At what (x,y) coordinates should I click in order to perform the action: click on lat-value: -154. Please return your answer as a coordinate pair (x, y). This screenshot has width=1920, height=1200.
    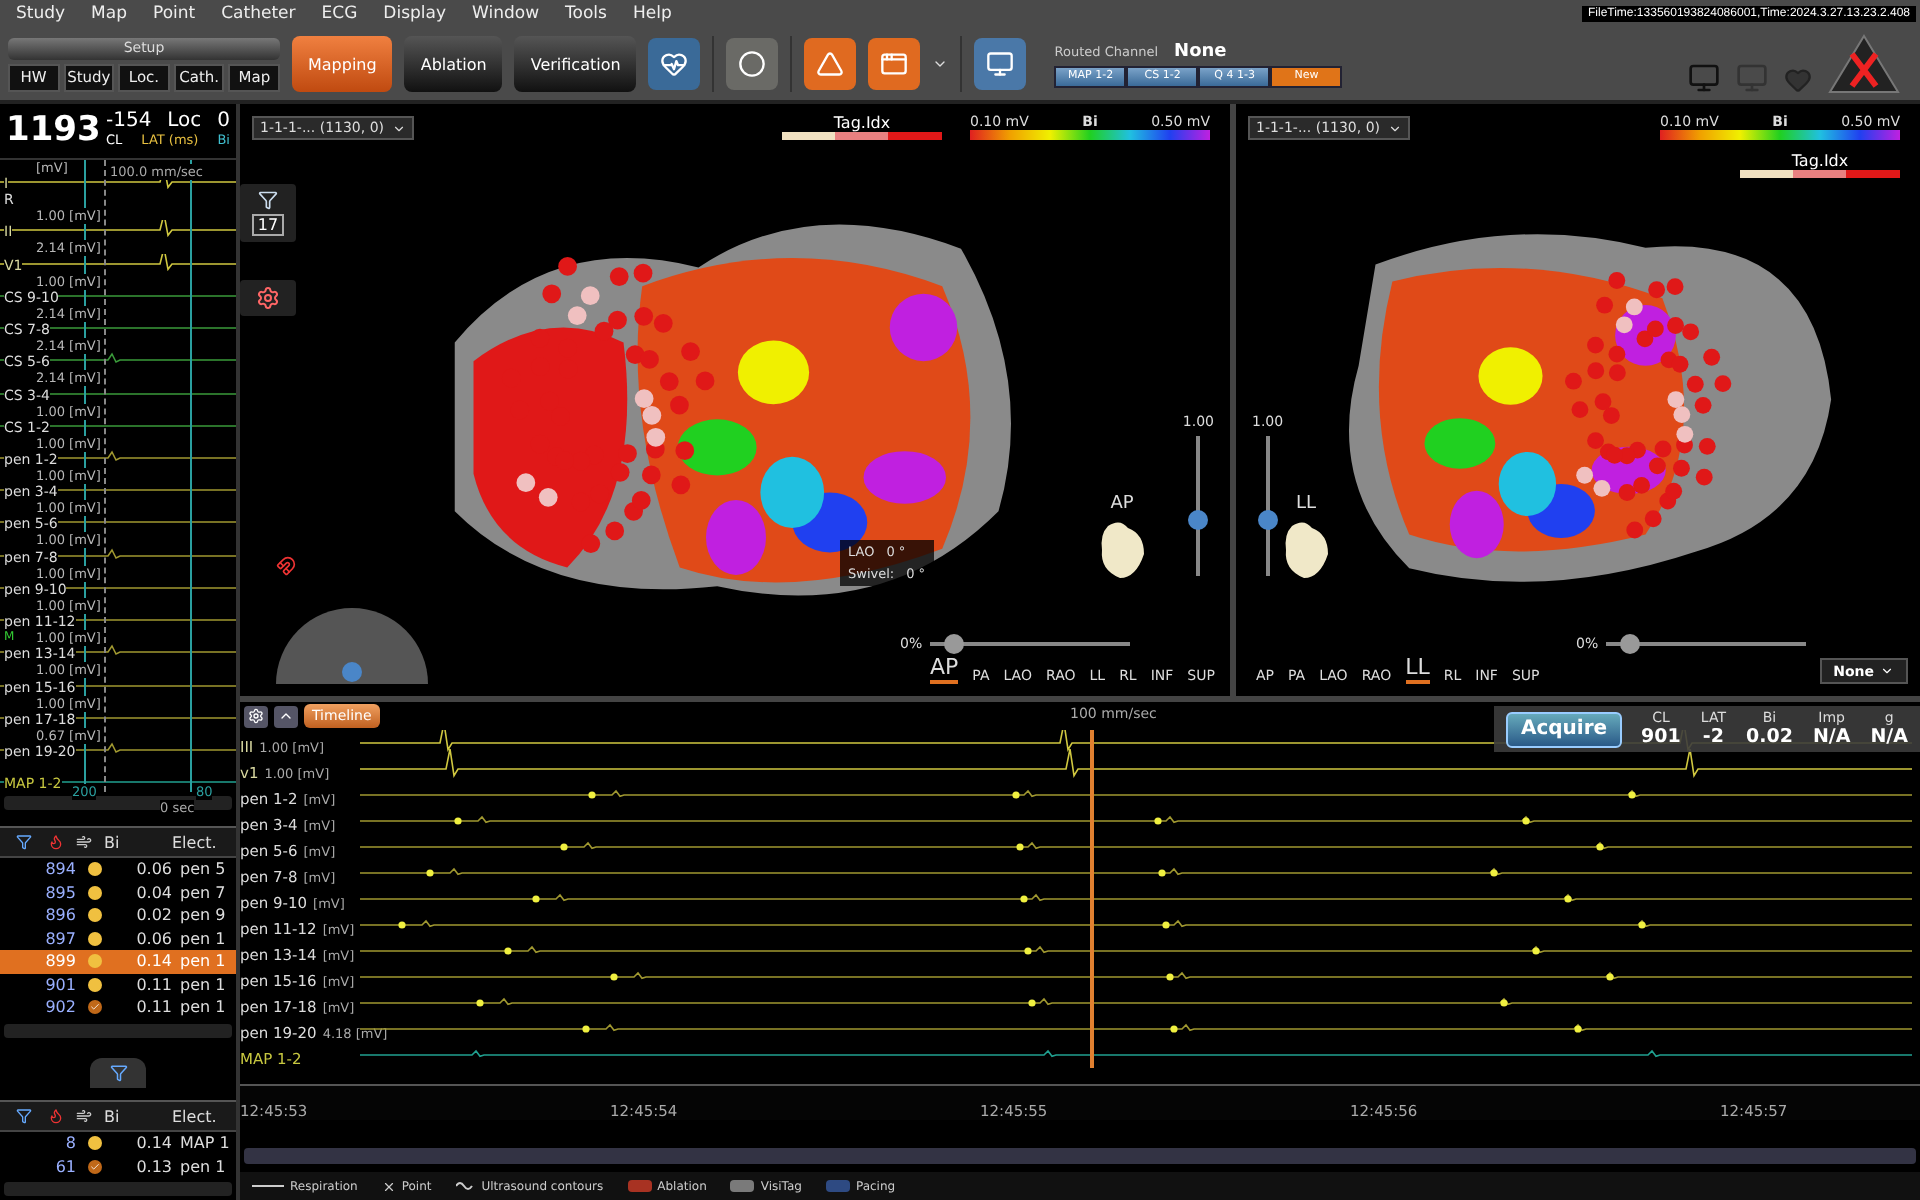
    Looking at the image, I should click on (129, 121).